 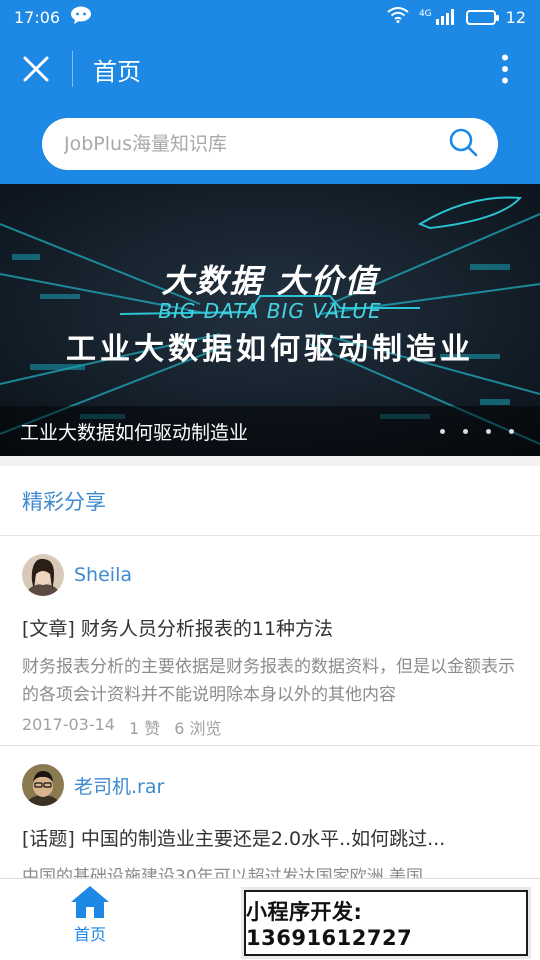 What do you see at coordinates (515, 17) in the screenshot?
I see `battery-level: 12` at bounding box center [515, 17].